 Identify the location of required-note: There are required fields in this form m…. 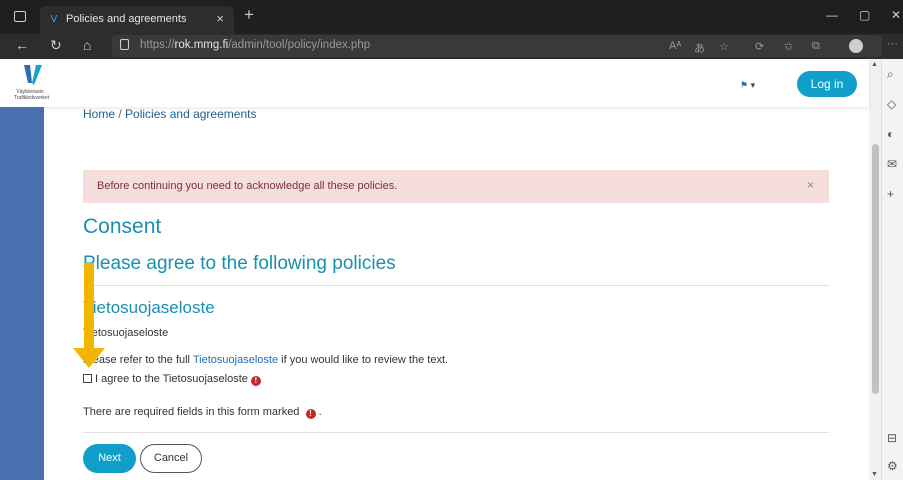
(202, 412).